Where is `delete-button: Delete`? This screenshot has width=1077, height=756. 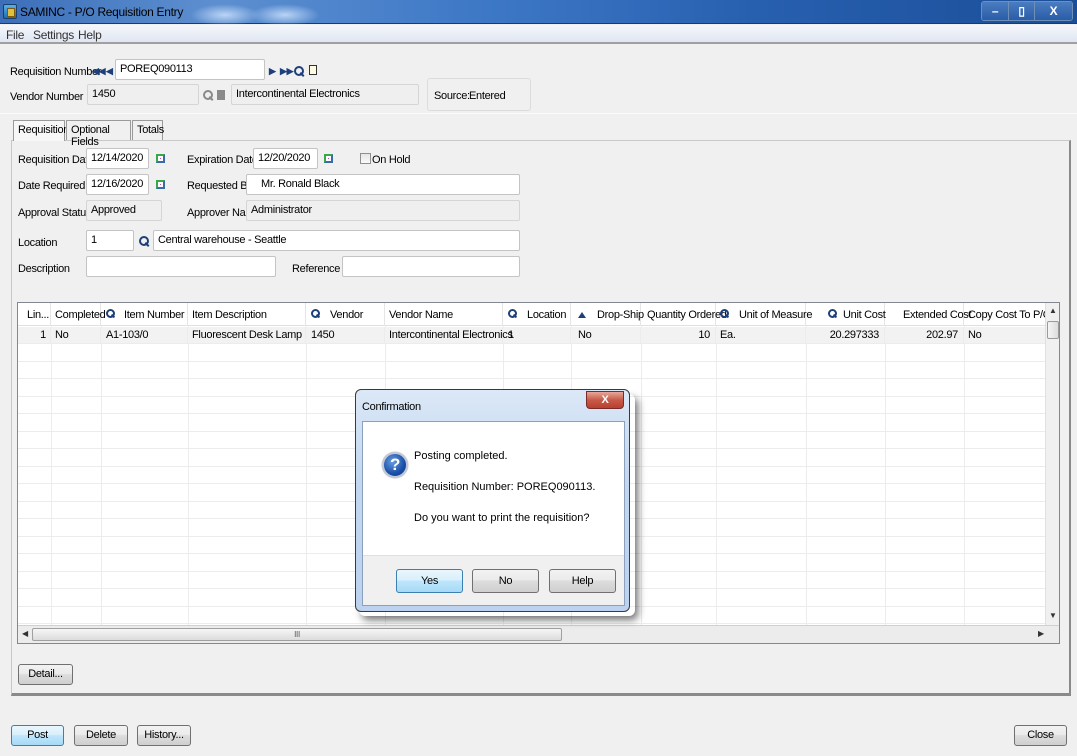 delete-button: Delete is located at coordinates (101, 735).